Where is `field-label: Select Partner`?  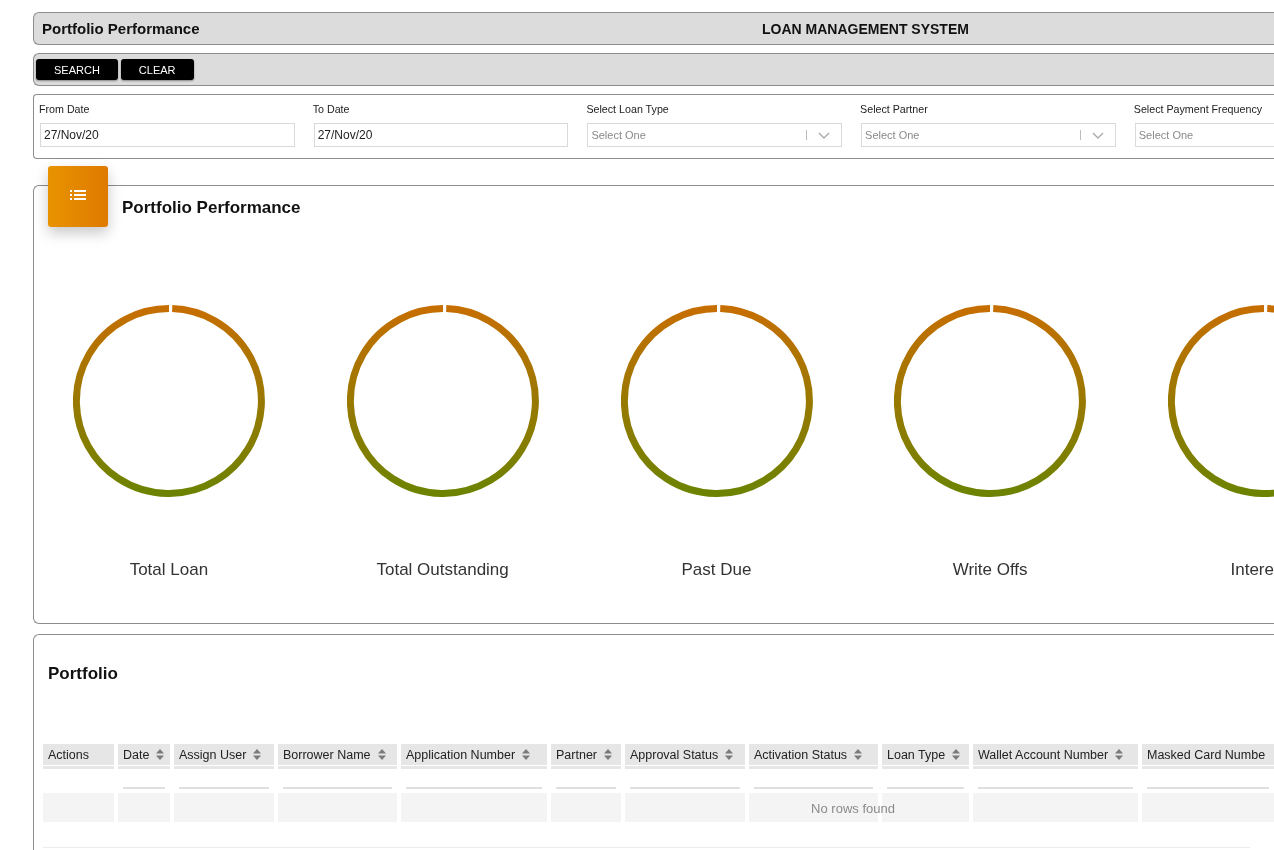
field-label: Select Partner is located at coordinates (894, 109).